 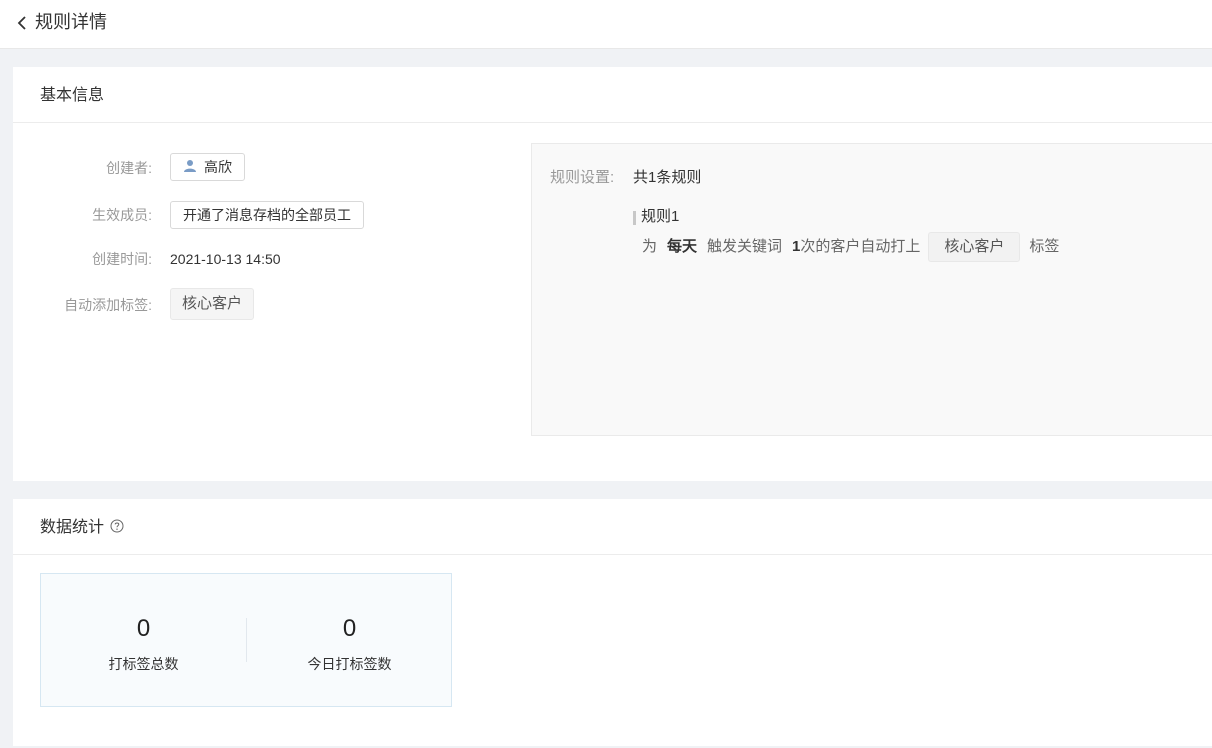 What do you see at coordinates (974, 247) in the screenshot?
I see `rule-tag-chip: 核心客户` at bounding box center [974, 247].